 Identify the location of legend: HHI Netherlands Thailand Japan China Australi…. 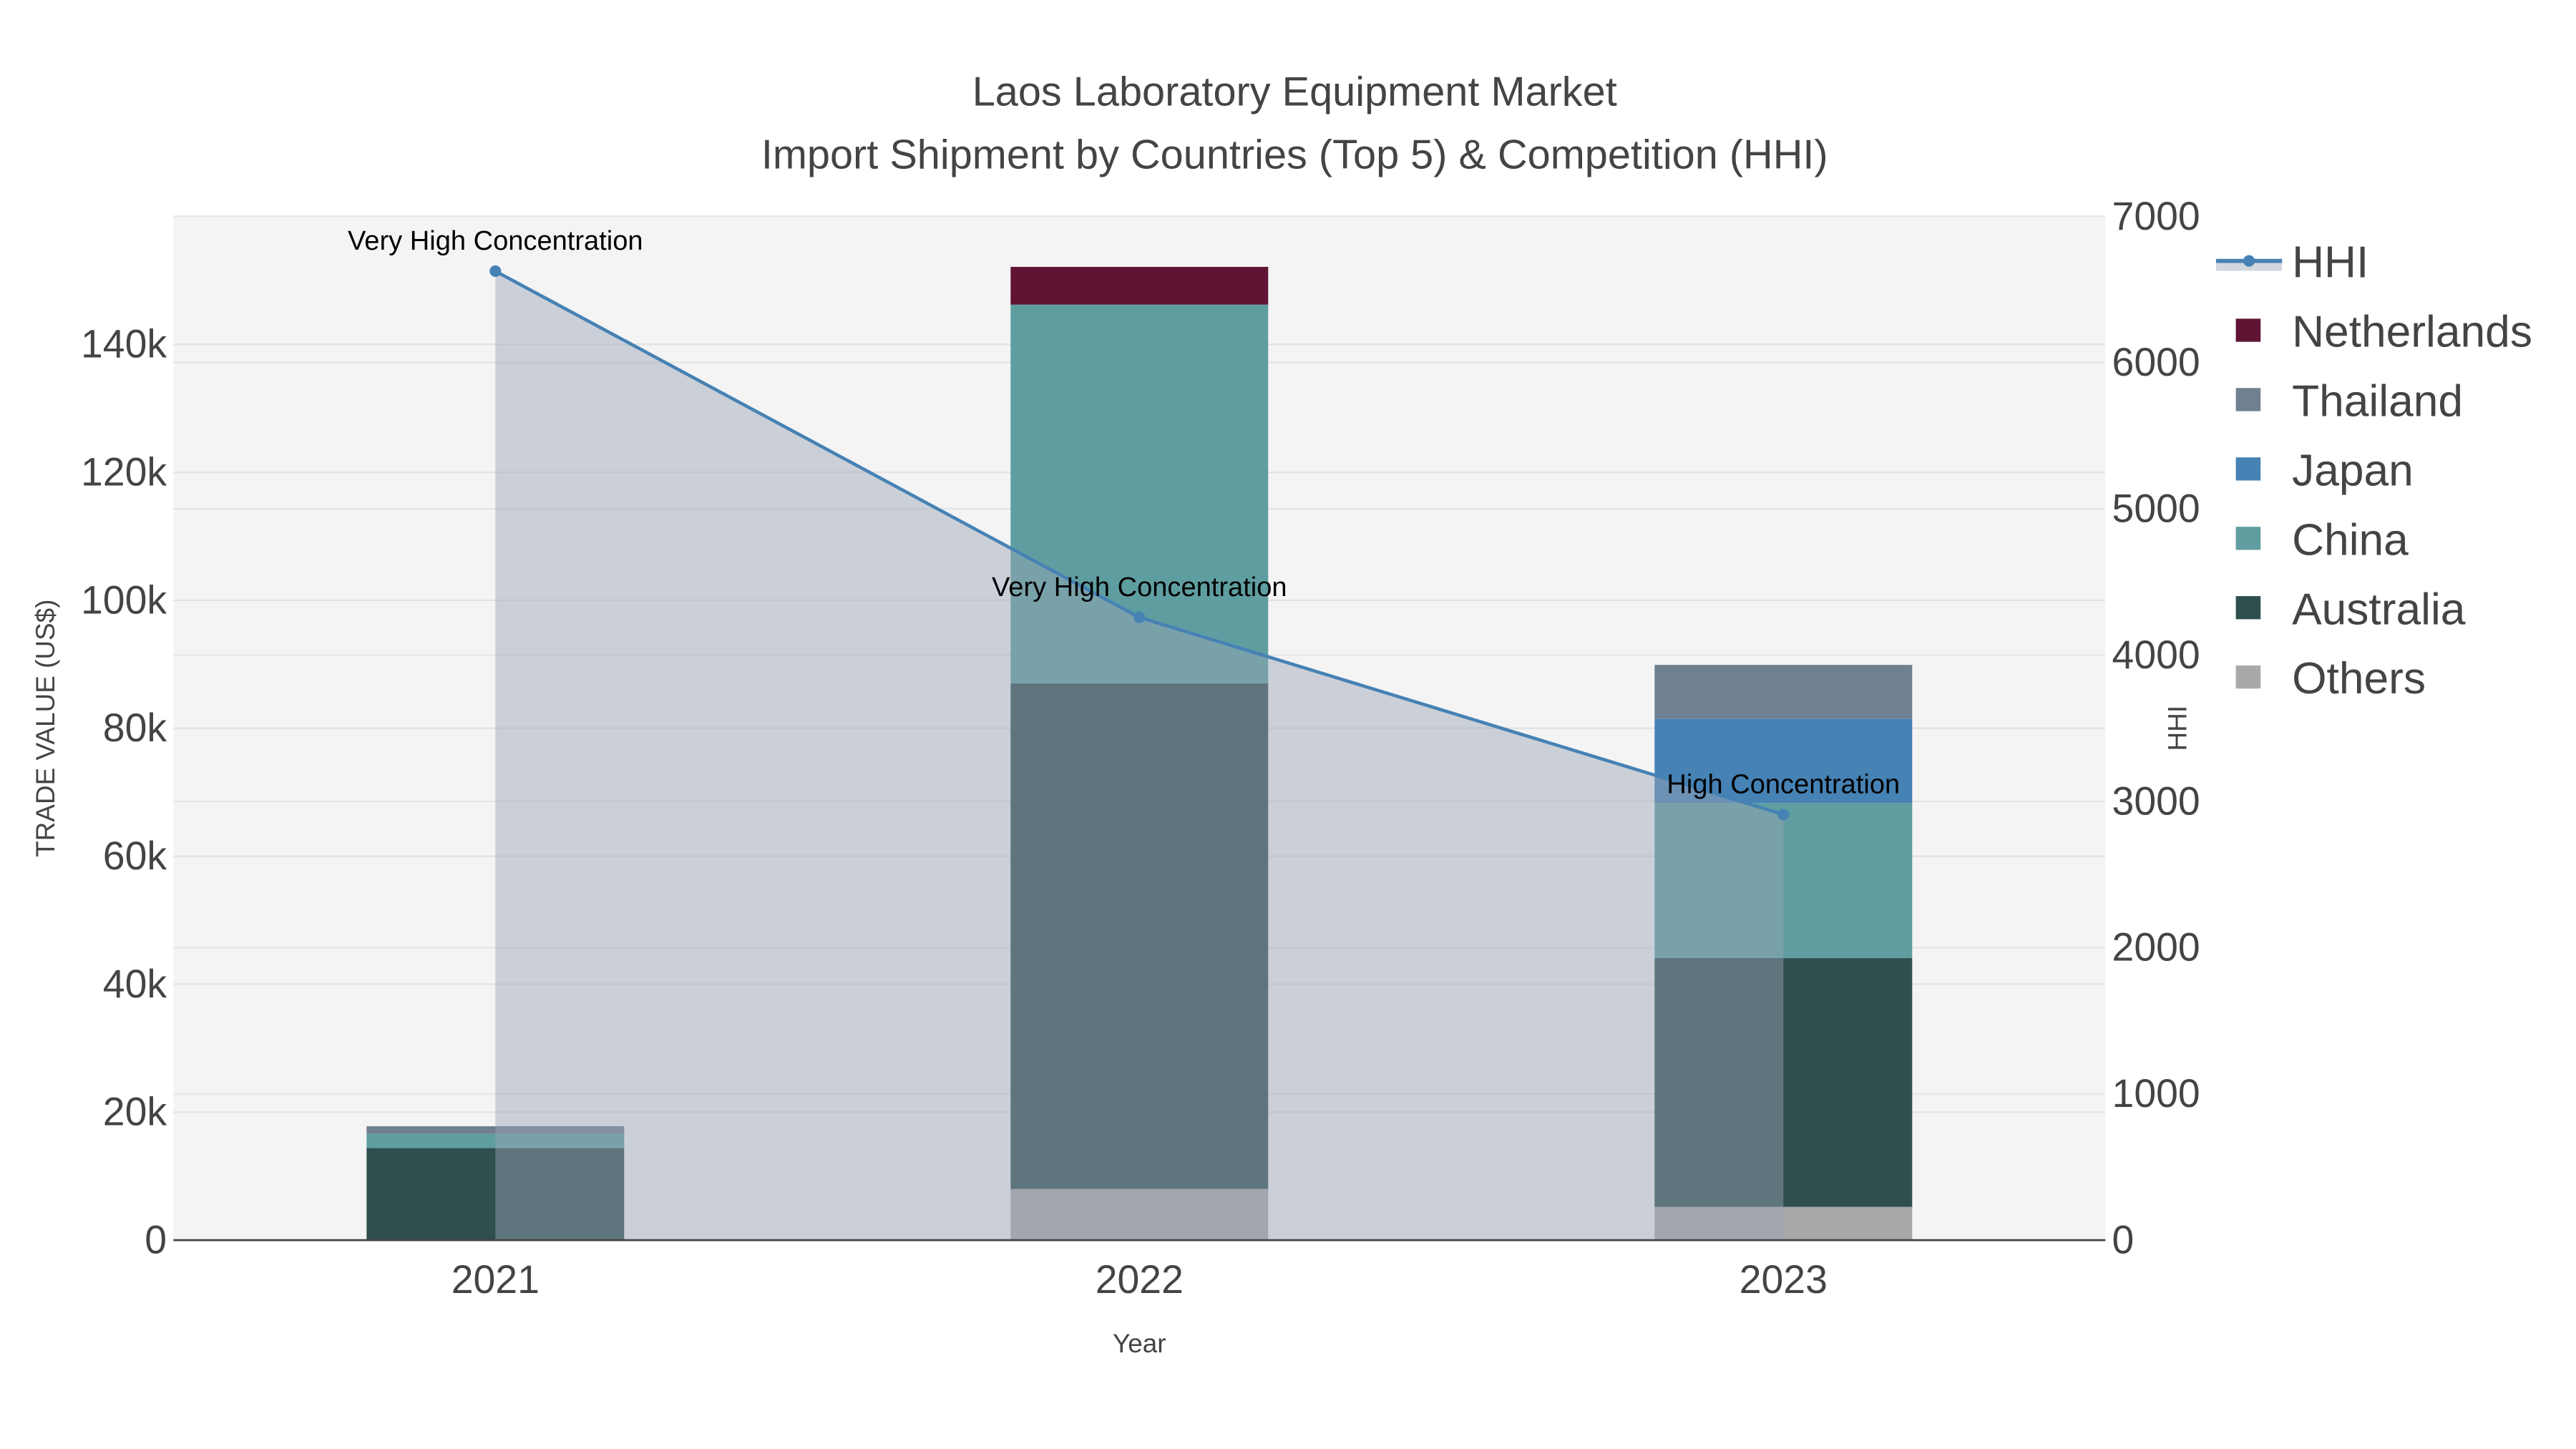
(2373, 470).